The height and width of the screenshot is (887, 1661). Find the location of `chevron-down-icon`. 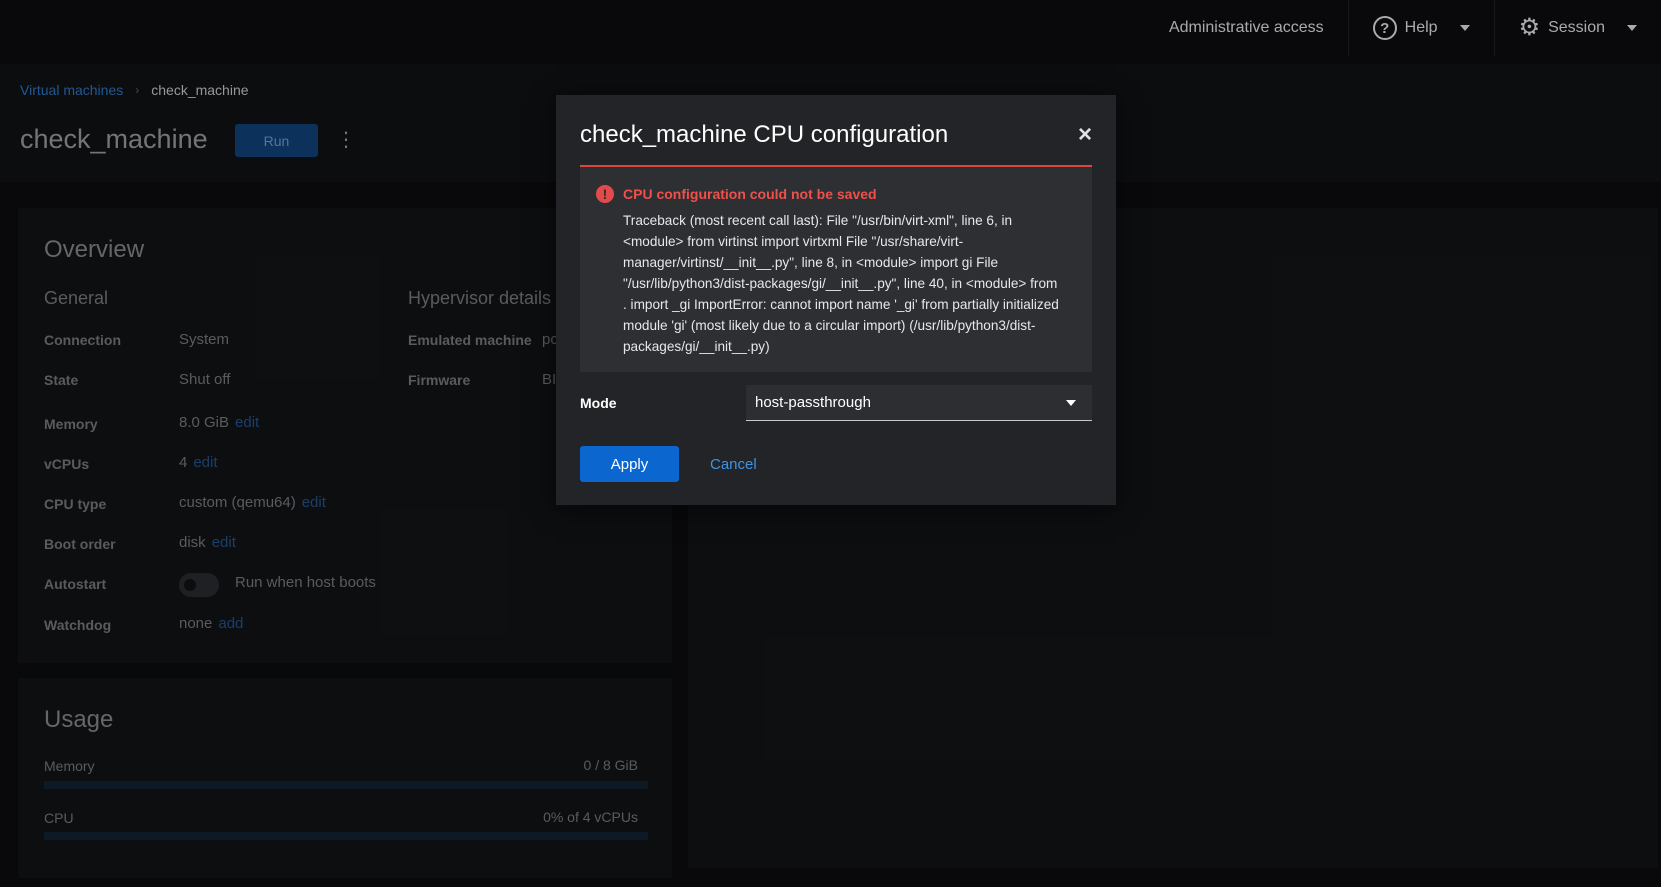

chevron-down-icon is located at coordinates (1071, 403).